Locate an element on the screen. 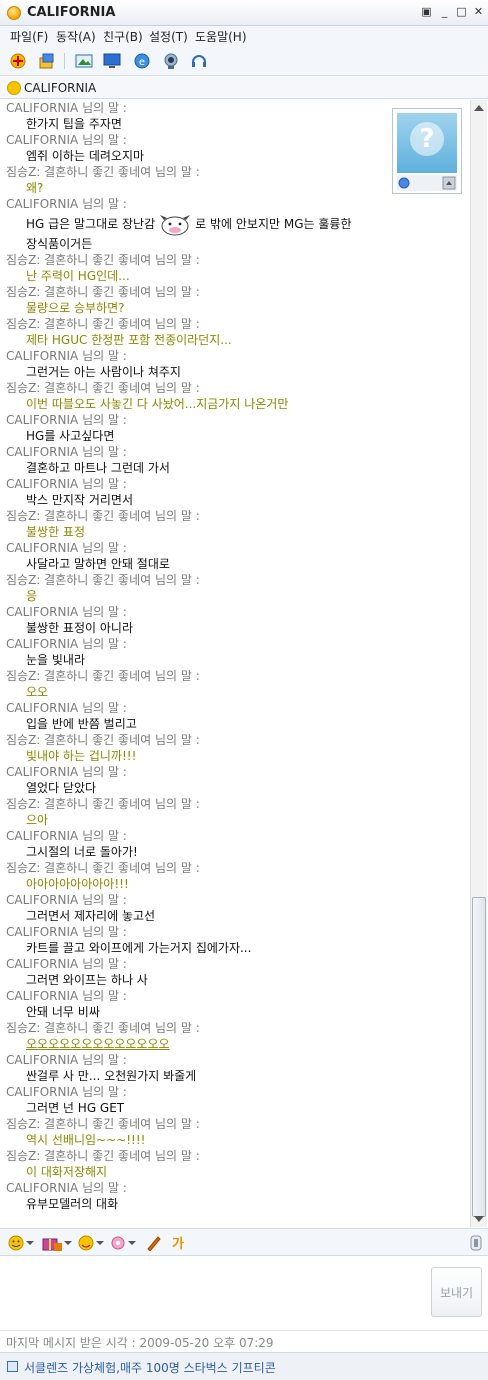  invite-friend-icon is located at coordinates (18, 61).